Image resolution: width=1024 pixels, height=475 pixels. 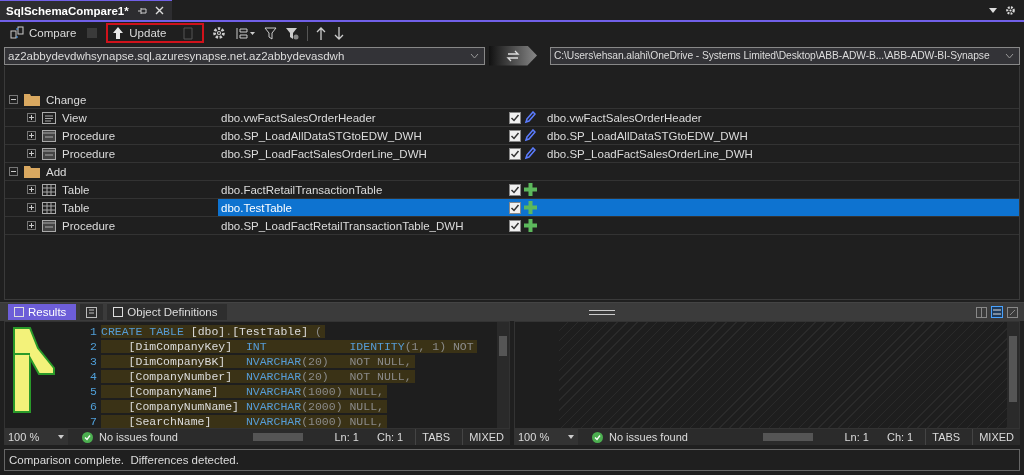 I want to click on update-button: Update, so click(x=139, y=33).